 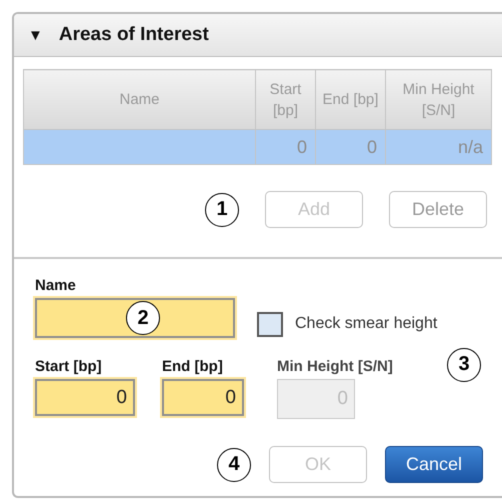 I want to click on field-label: Start [bp], so click(x=69, y=366).